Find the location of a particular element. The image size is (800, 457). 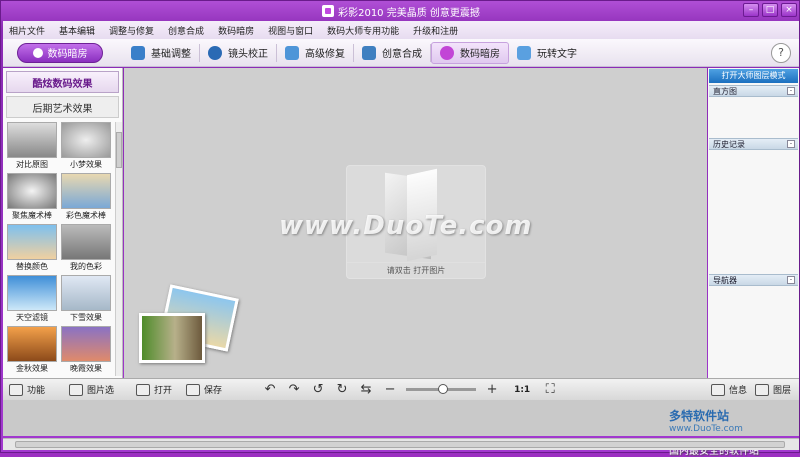

menu-adjust: 调整与修复 is located at coordinates (131, 30).